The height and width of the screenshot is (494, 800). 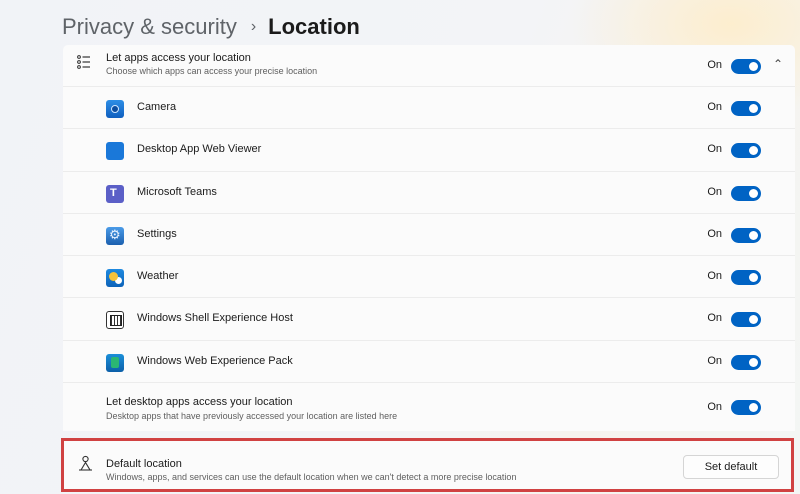 I want to click on camera-icon, so click(x=115, y=109).